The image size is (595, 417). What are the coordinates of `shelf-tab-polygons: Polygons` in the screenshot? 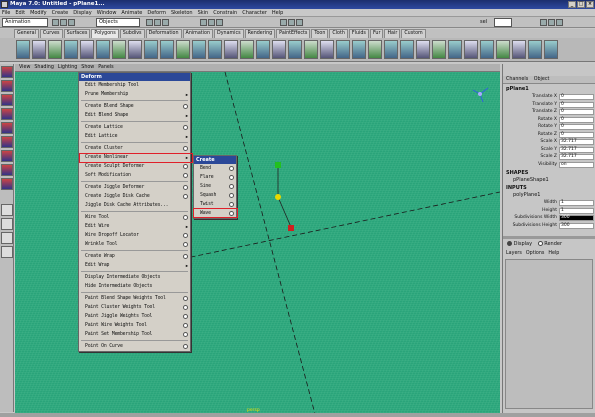 It's located at (105, 33).